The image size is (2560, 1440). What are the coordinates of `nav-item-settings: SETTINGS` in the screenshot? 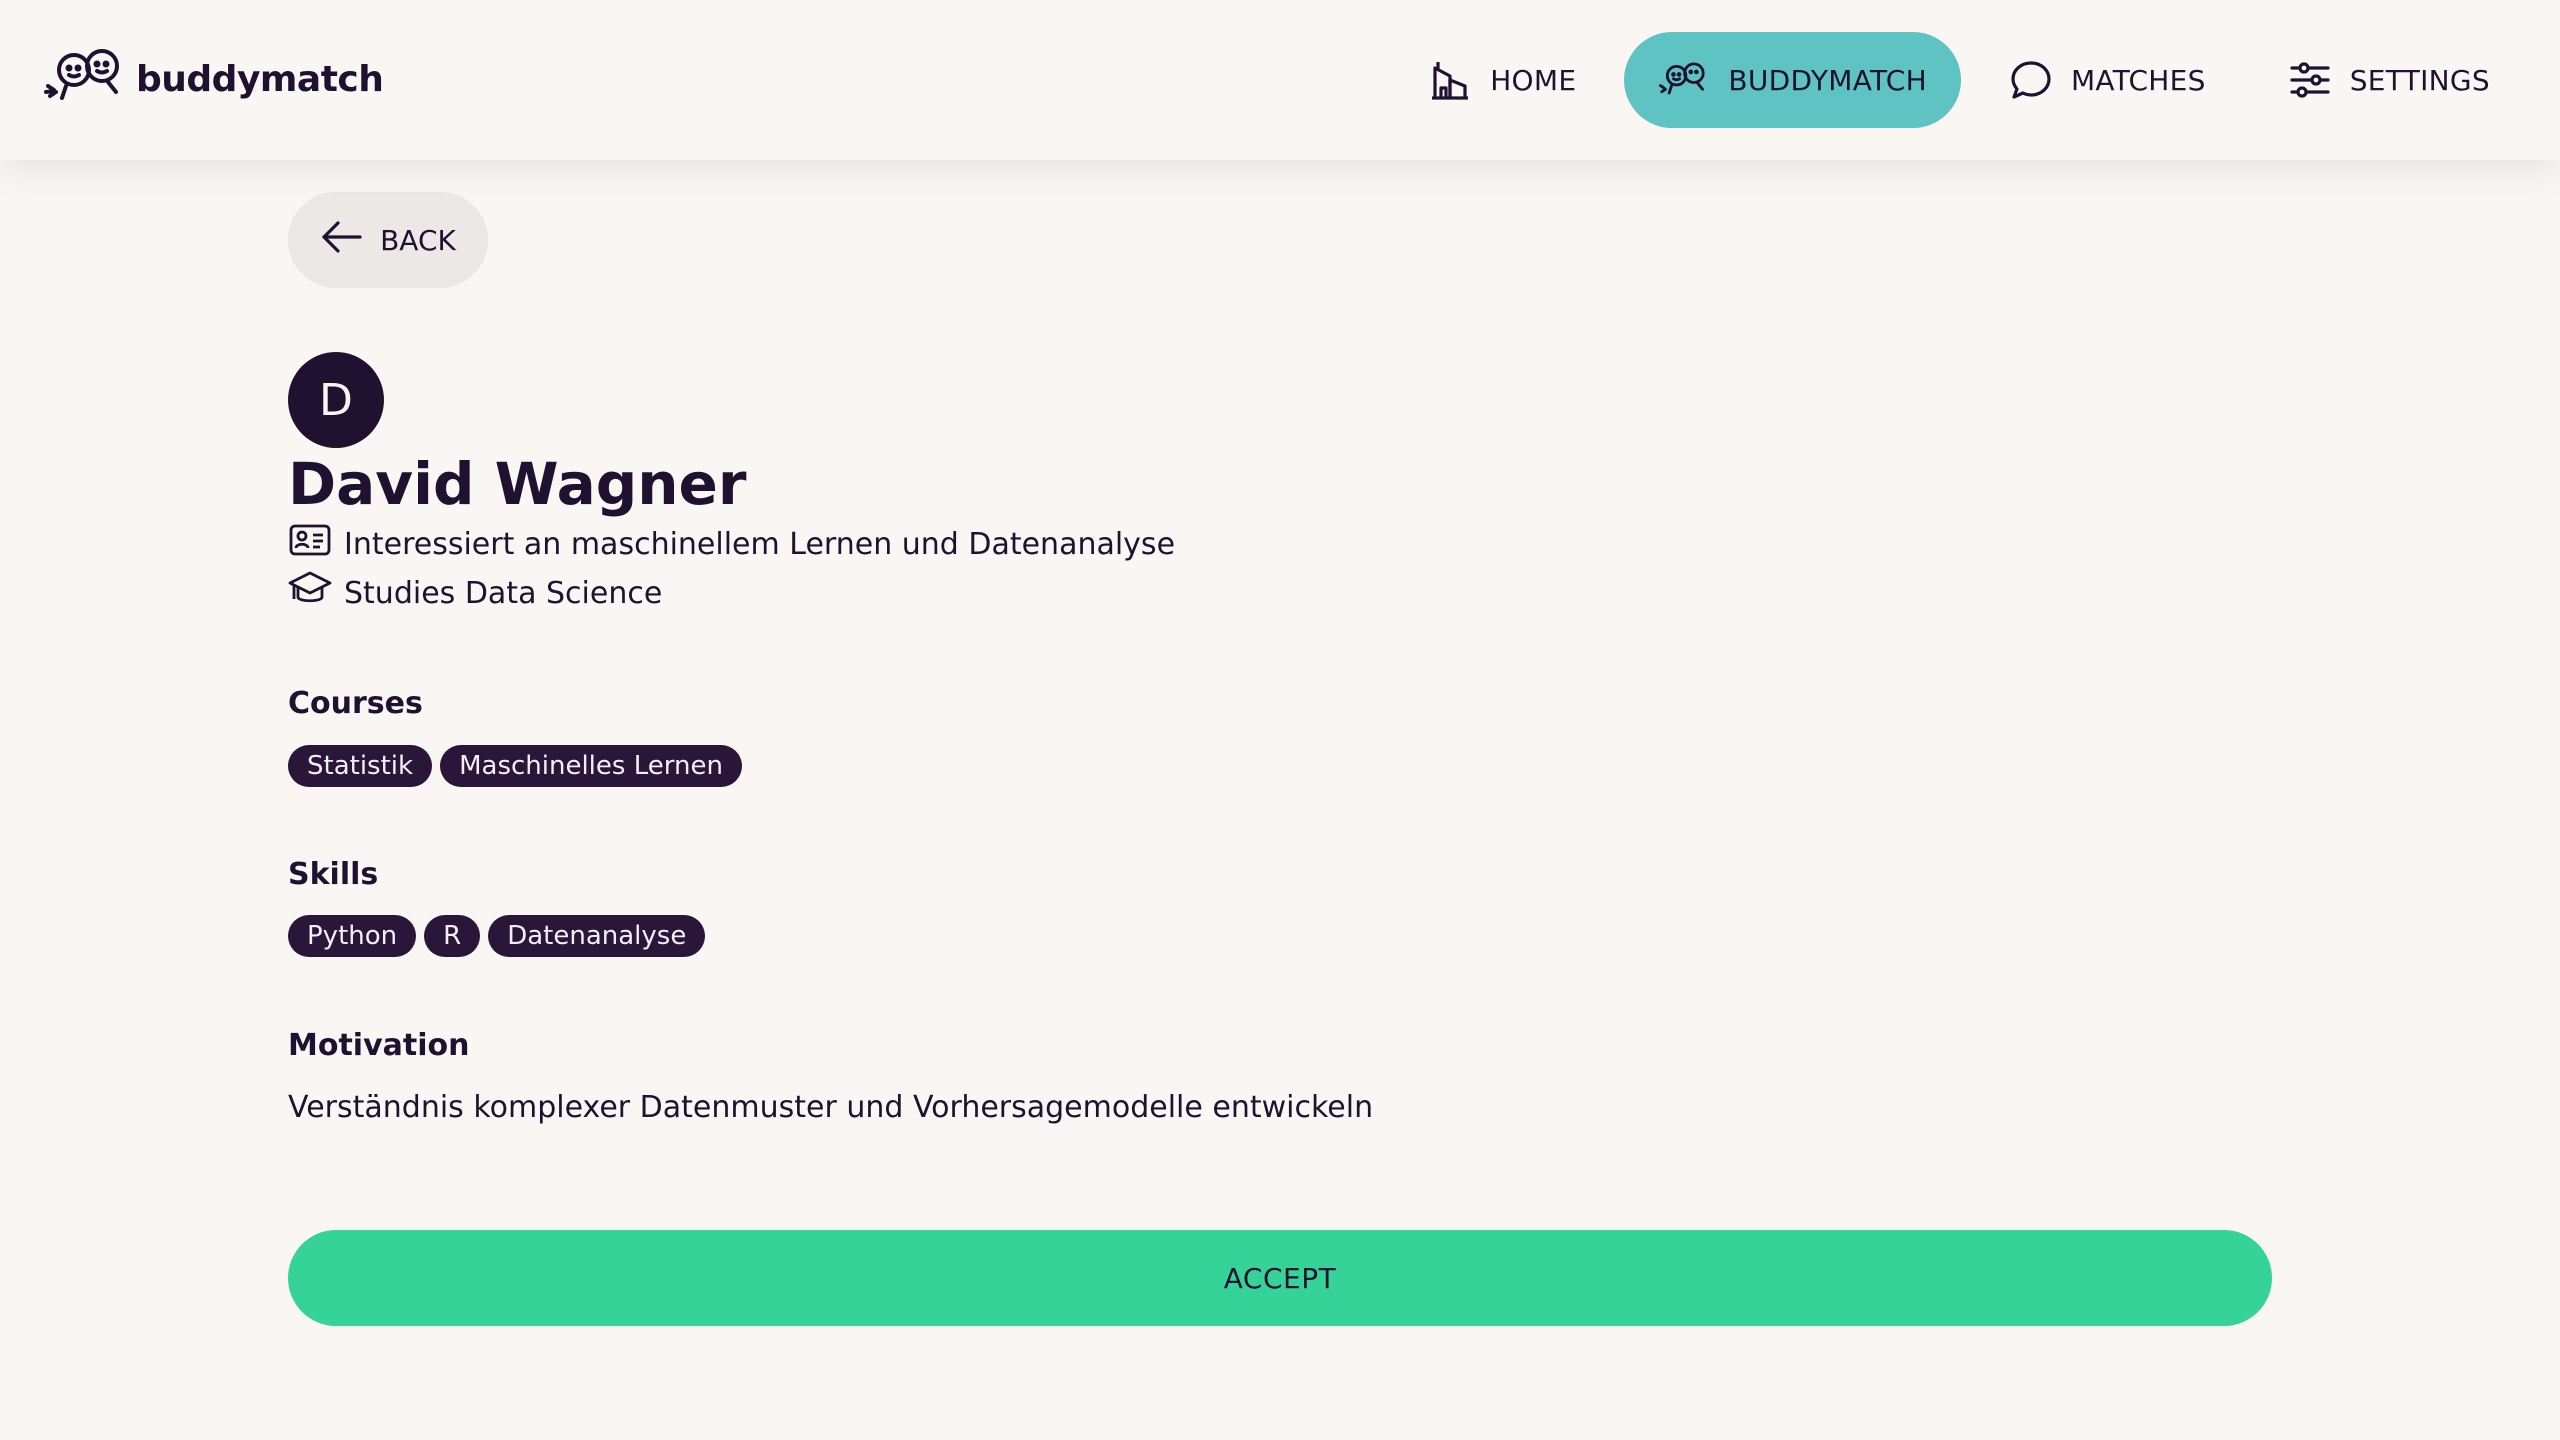 It's located at (2389, 80).